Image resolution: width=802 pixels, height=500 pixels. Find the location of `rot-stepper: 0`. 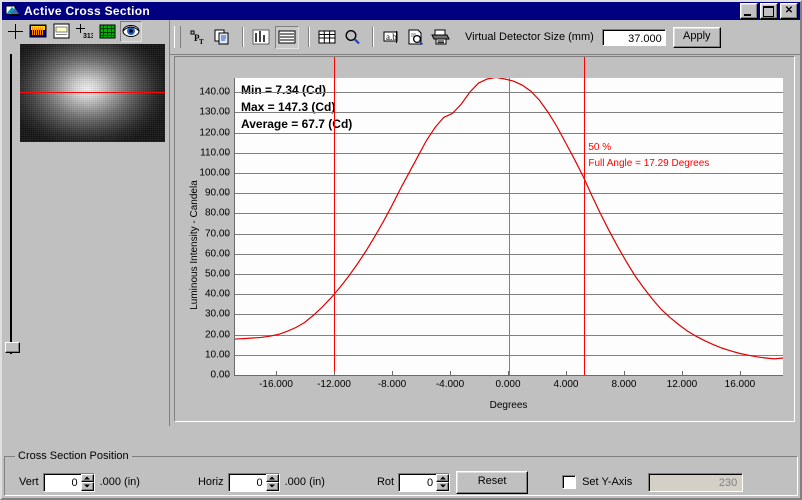

rot-stepper: 0 is located at coordinates (424, 482).